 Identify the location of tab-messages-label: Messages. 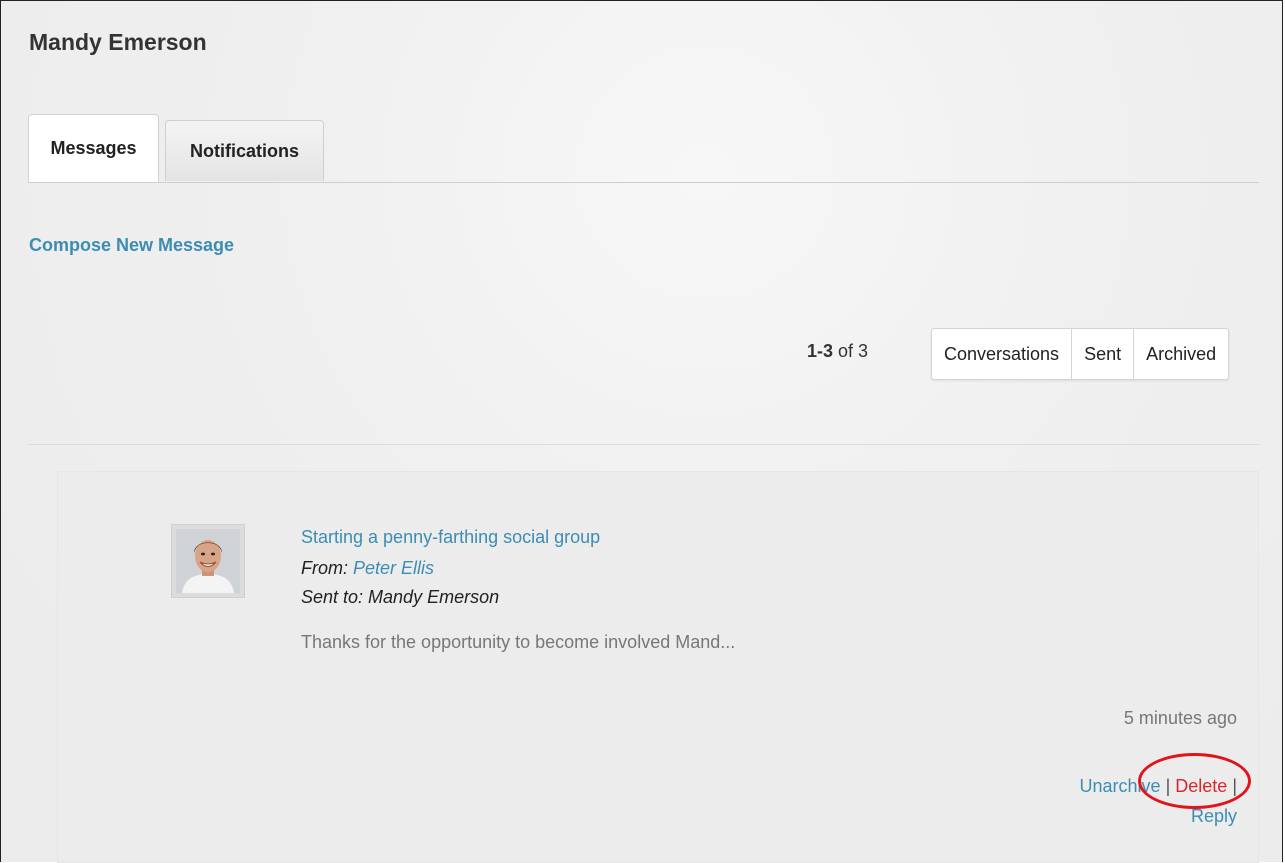
(93, 148).